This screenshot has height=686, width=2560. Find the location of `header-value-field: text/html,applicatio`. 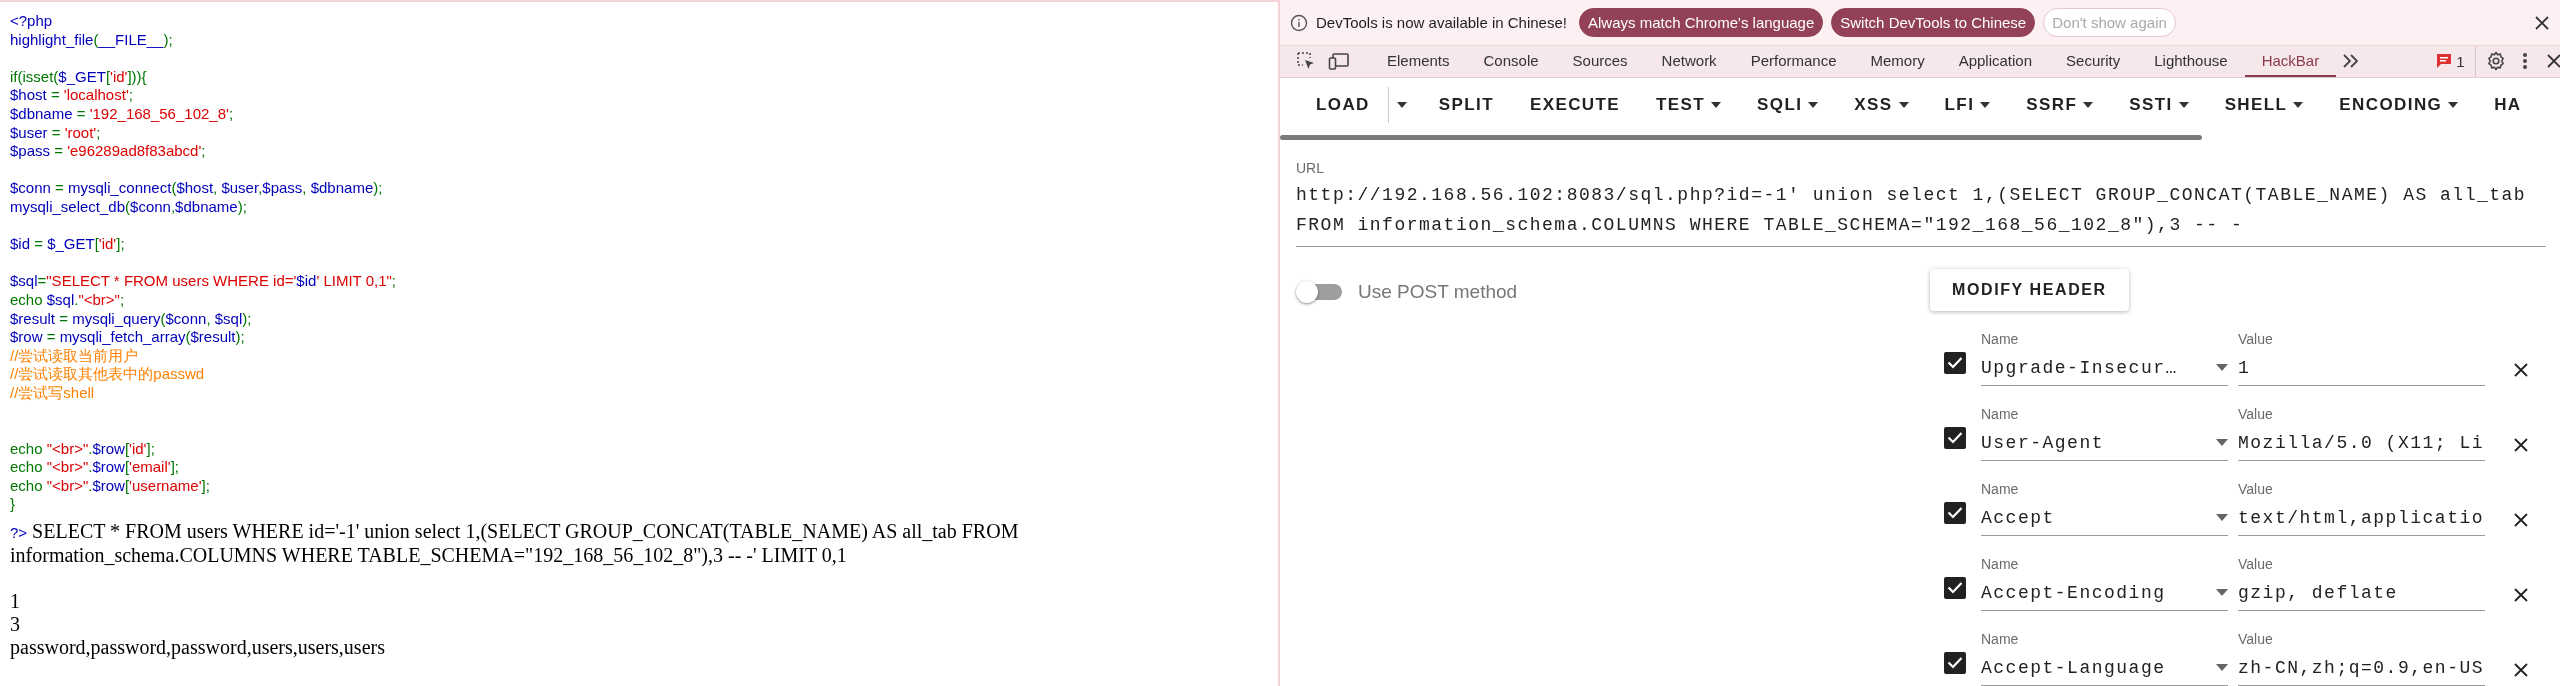

header-value-field: text/html,applicatio is located at coordinates (2361, 518).